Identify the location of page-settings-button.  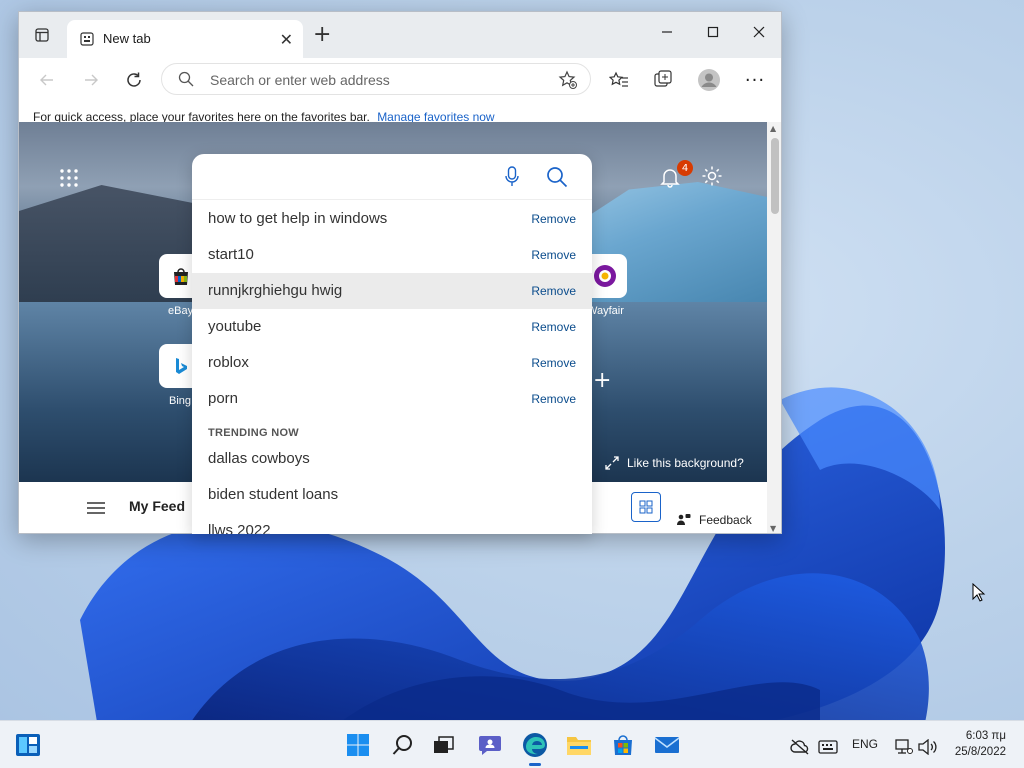
(712, 178).